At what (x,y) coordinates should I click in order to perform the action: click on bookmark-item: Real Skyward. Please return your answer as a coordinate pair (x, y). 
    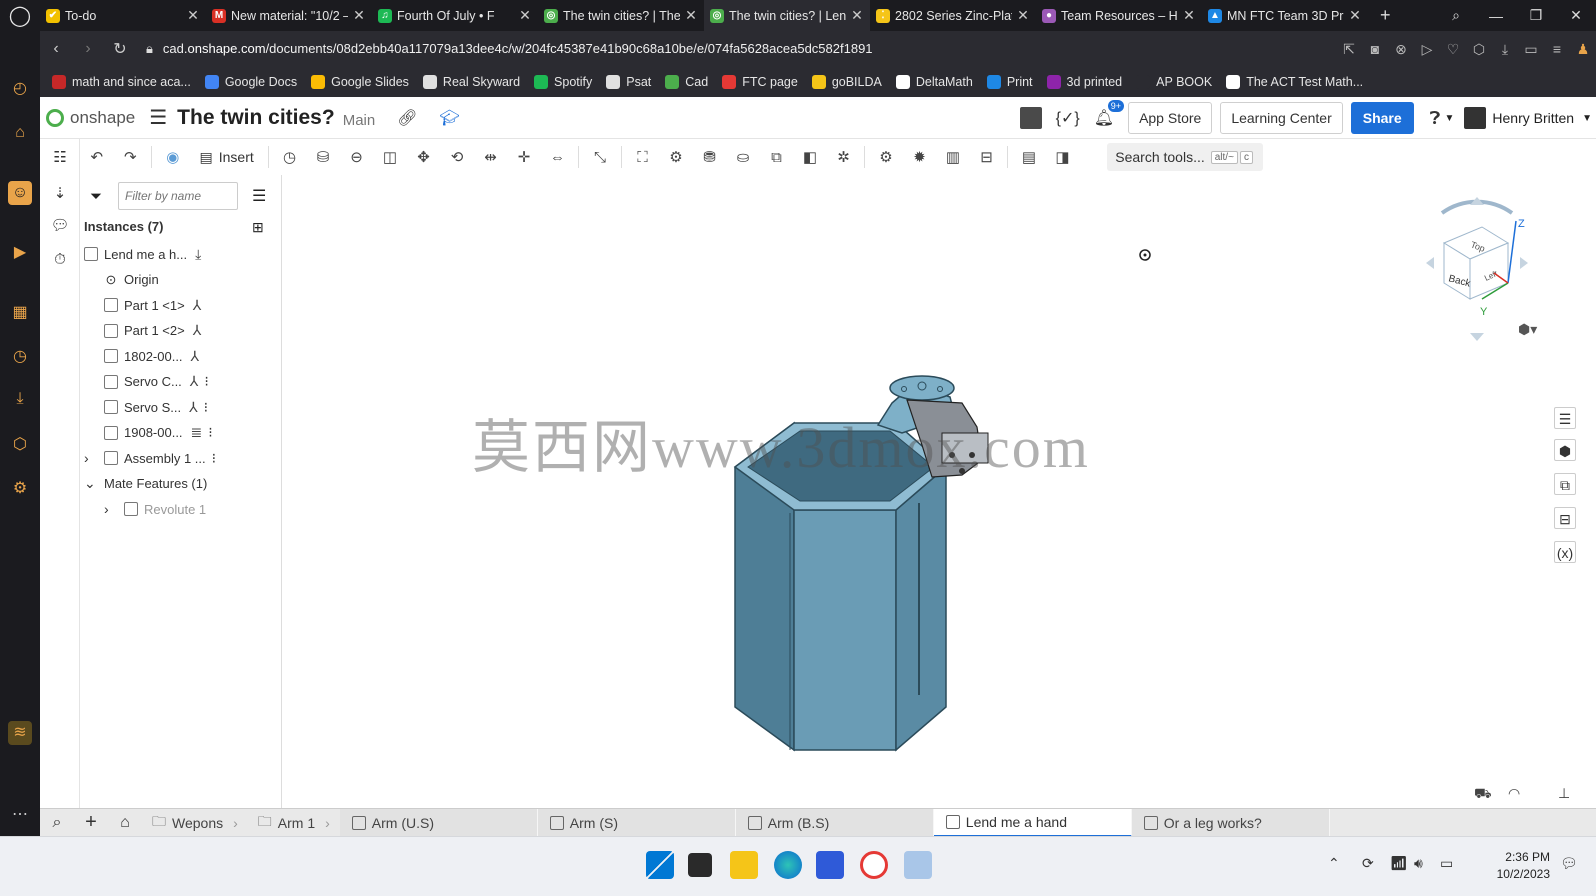
    Looking at the image, I should click on (471, 82).